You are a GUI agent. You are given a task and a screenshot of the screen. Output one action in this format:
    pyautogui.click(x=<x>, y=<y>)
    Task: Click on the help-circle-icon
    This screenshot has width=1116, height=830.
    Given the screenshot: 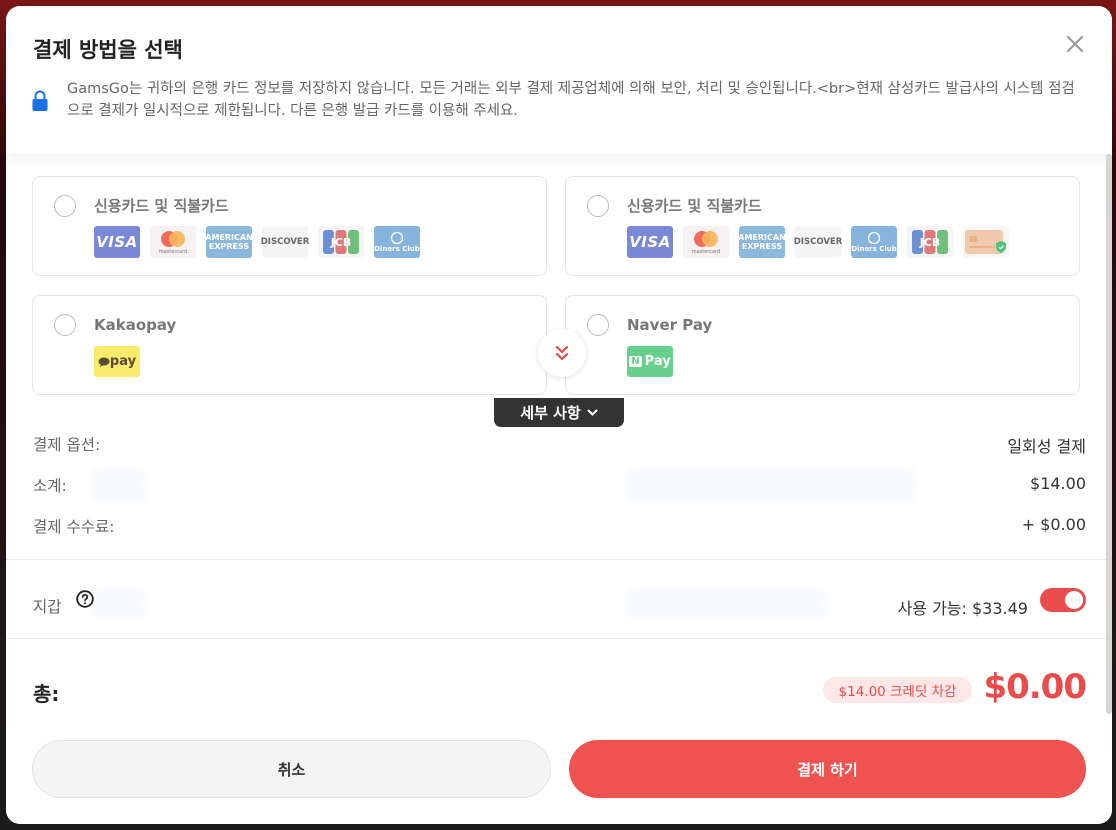 What is the action you would take?
    pyautogui.click(x=85, y=599)
    